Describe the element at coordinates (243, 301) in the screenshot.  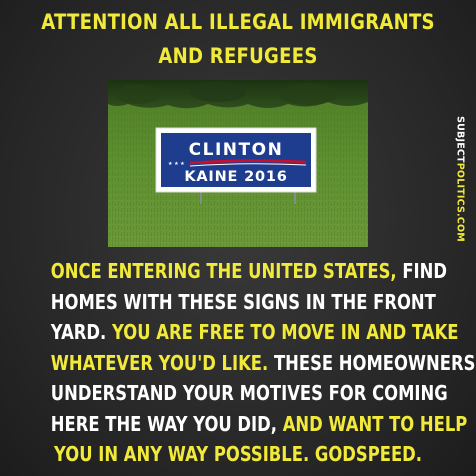
I see `body-line-2: HOMES WITH THESE SIGNS IN THE FRONT` at that location.